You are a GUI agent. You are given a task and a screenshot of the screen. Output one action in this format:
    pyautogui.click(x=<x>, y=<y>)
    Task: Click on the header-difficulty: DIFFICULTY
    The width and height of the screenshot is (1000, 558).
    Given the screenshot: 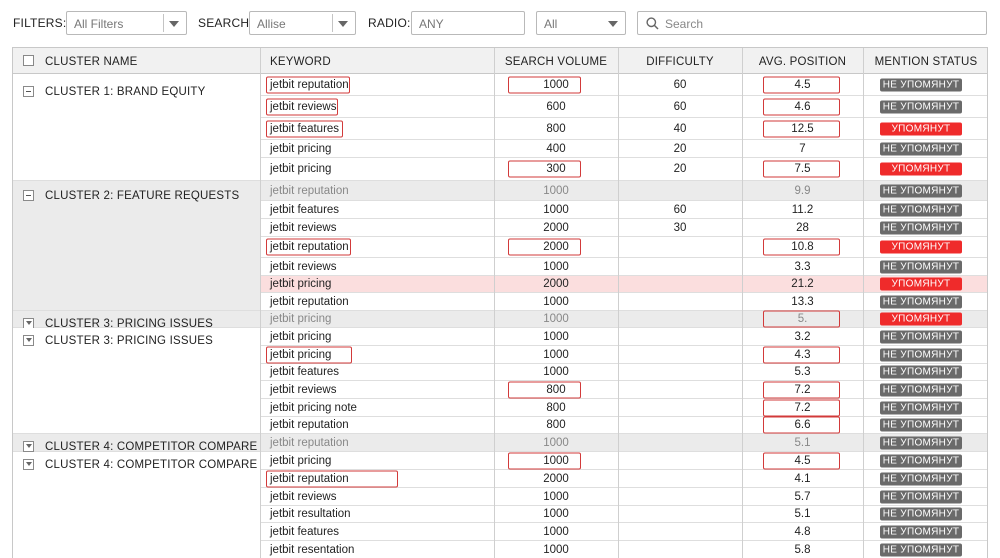 What is the action you would take?
    pyautogui.click(x=680, y=62)
    